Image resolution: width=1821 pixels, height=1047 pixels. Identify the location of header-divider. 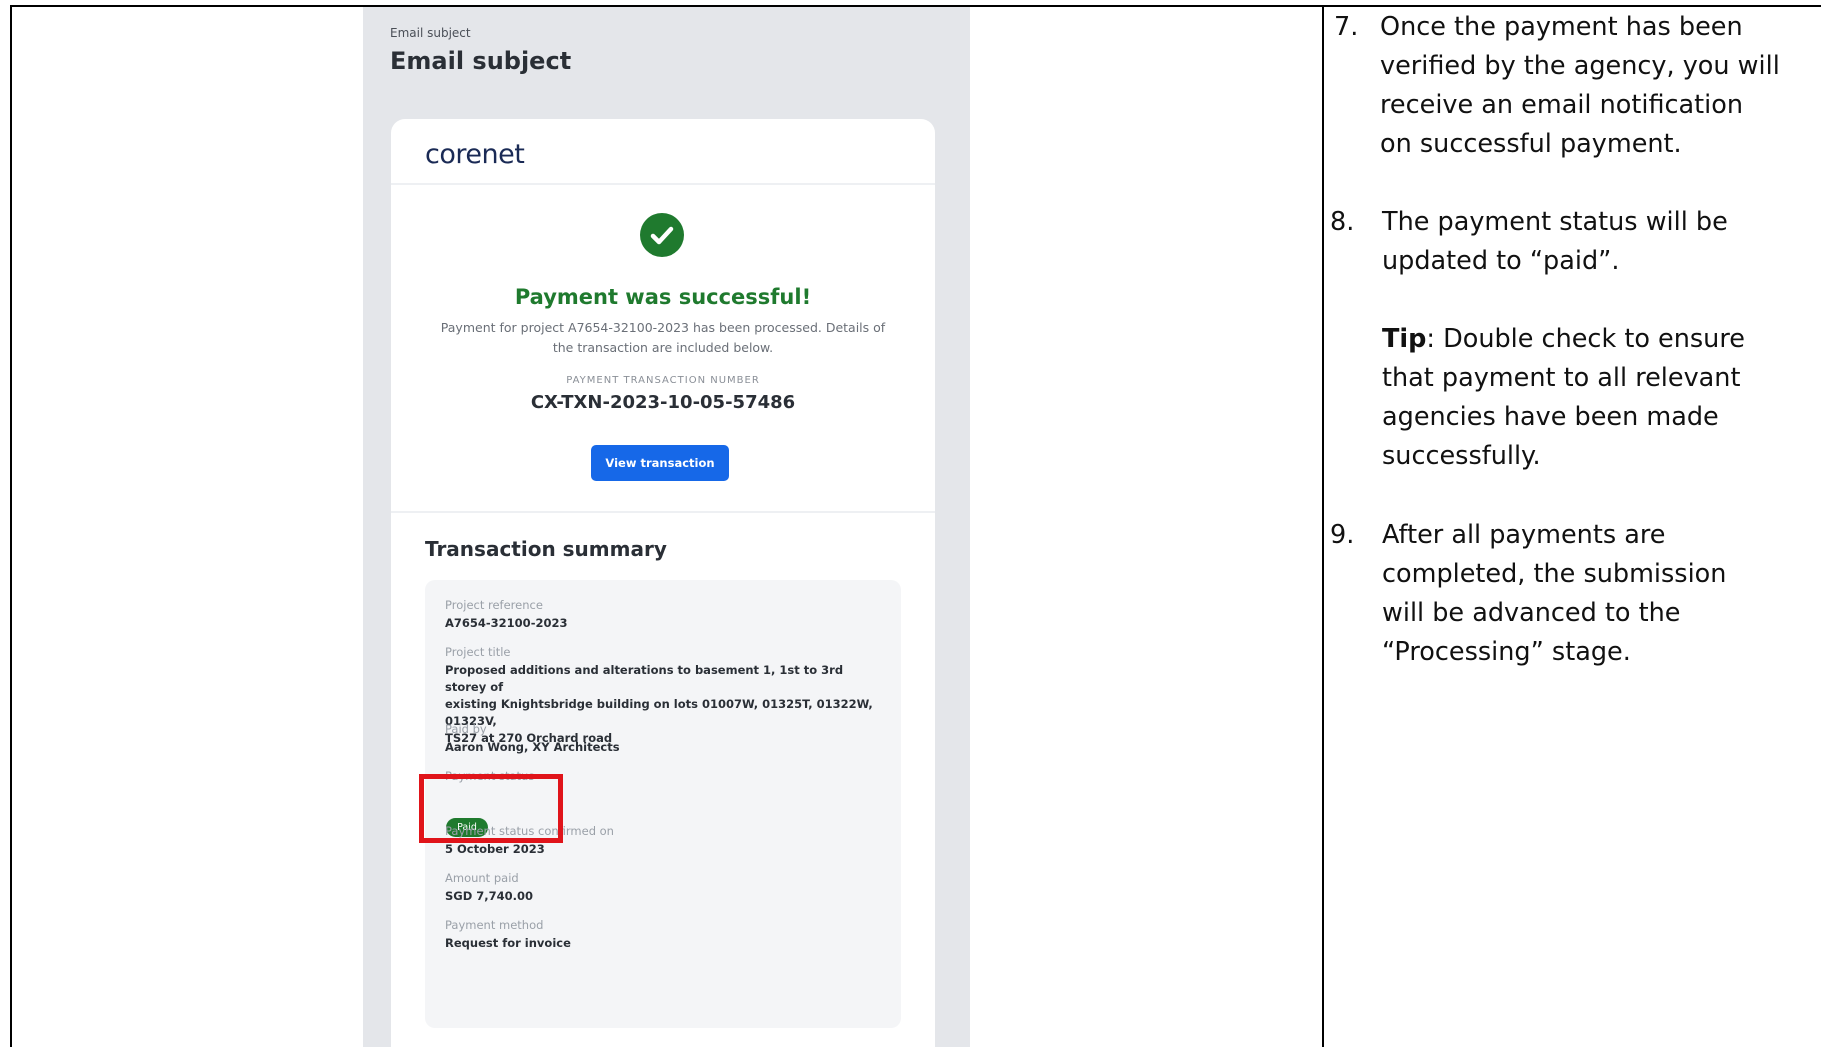
(663, 184).